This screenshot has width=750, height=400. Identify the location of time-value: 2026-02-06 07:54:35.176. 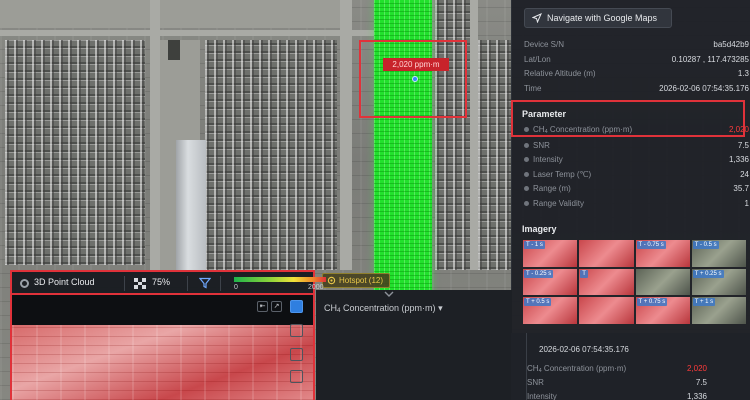
(704, 88).